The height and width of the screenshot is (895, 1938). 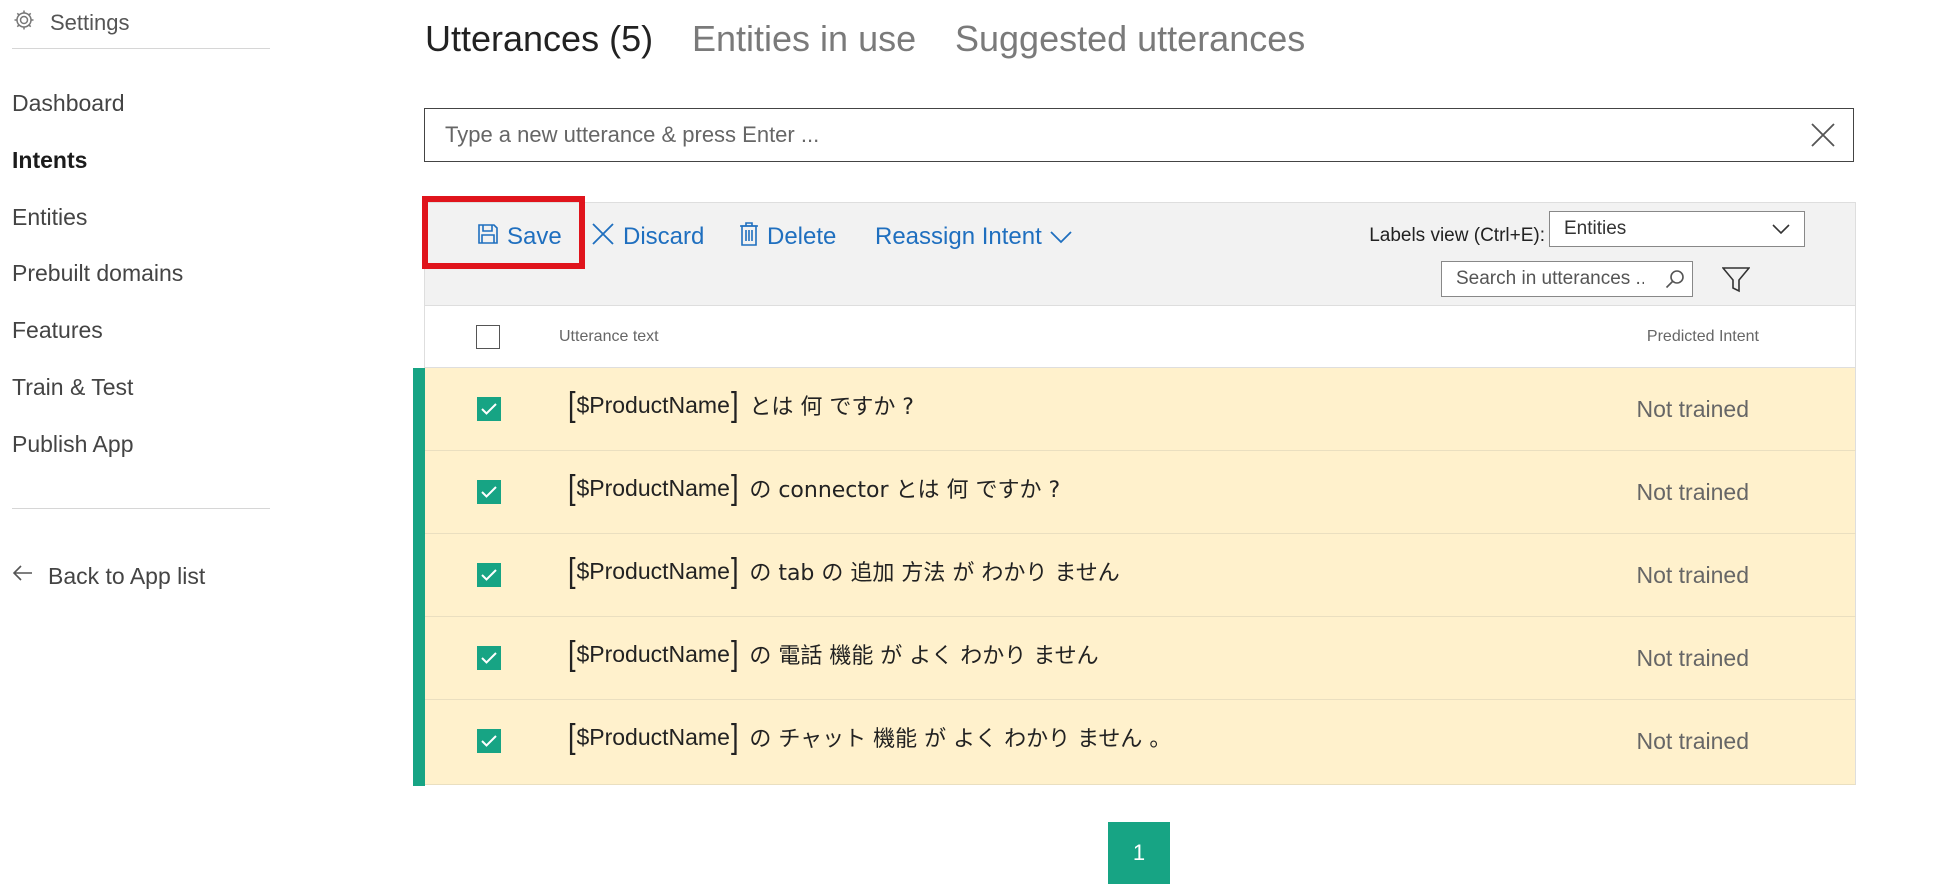 I want to click on tab-utterances: Utterances (5), so click(x=539, y=39).